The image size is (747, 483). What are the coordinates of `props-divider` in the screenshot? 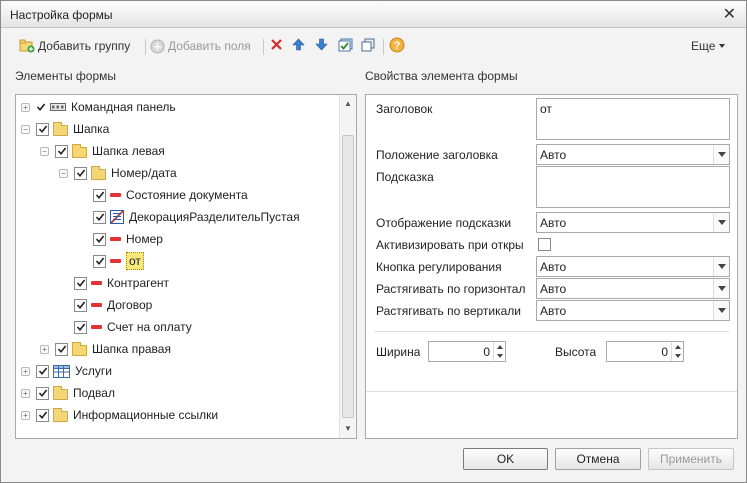 It's located at (551, 331).